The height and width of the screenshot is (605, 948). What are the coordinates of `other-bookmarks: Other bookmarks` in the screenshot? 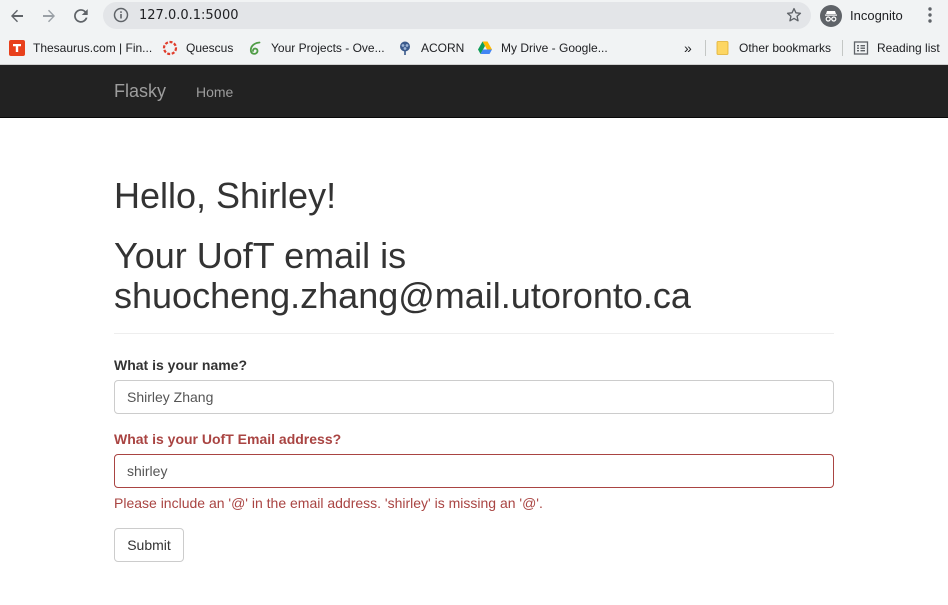 It's located at (773, 48).